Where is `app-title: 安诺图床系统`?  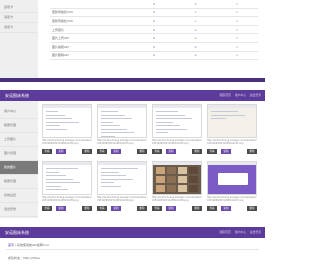 app-title: 安诺图床系统 is located at coordinates (17, 232).